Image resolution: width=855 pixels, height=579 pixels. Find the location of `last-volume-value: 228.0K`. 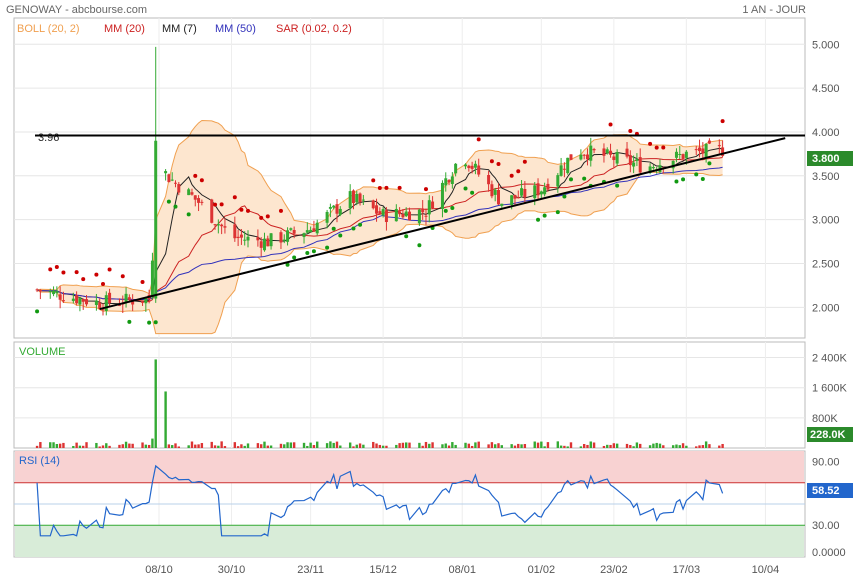

last-volume-value: 228.0K is located at coordinates (828, 435).